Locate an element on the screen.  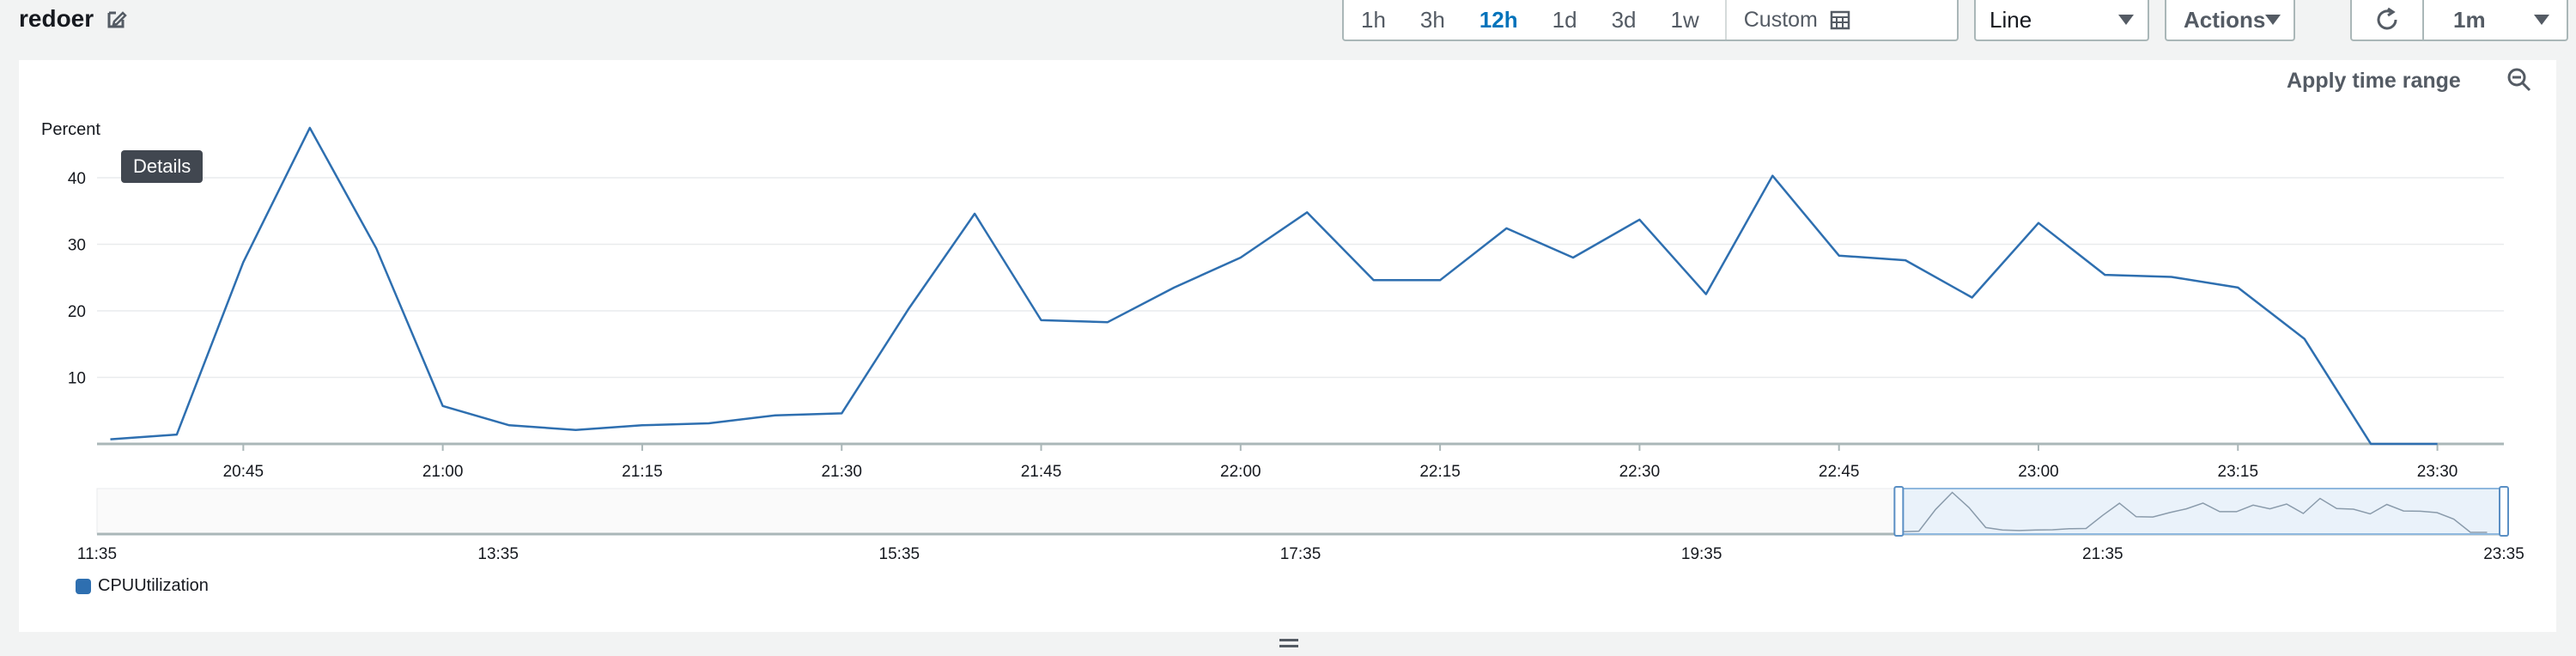
chart-legend: CPUUtilization is located at coordinates (143, 586).